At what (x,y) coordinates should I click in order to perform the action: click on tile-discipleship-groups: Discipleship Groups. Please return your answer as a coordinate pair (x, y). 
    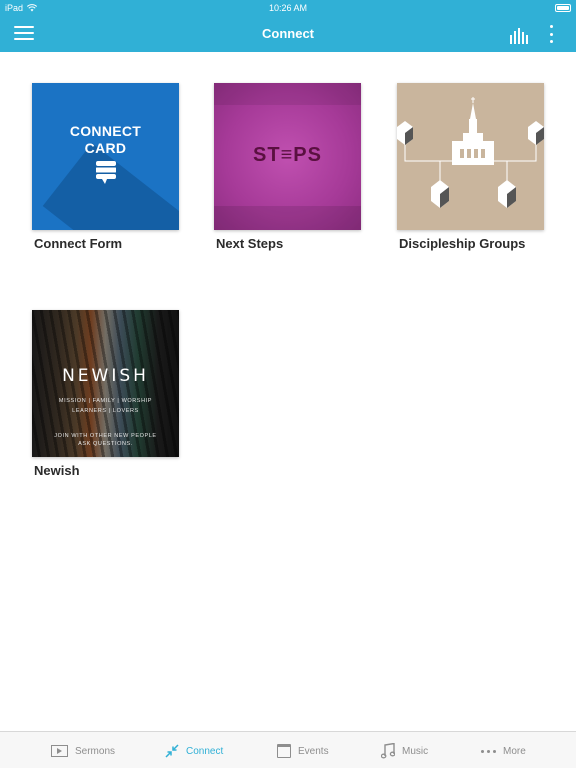
    Looking at the image, I should click on (471, 167).